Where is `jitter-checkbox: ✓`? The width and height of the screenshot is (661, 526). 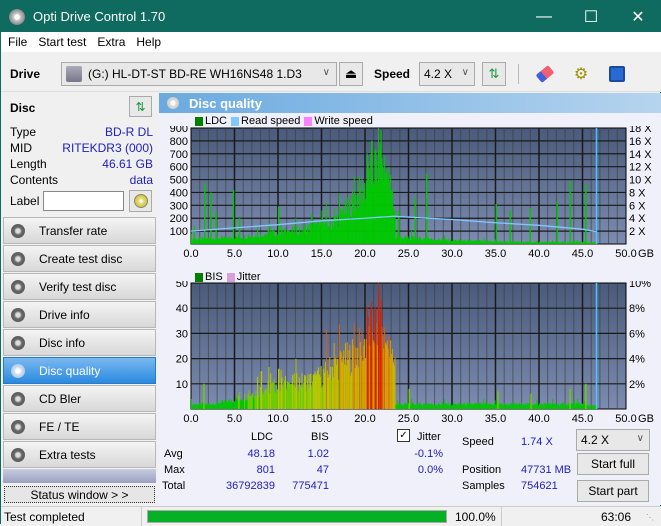
jitter-checkbox: ✓ is located at coordinates (403, 435).